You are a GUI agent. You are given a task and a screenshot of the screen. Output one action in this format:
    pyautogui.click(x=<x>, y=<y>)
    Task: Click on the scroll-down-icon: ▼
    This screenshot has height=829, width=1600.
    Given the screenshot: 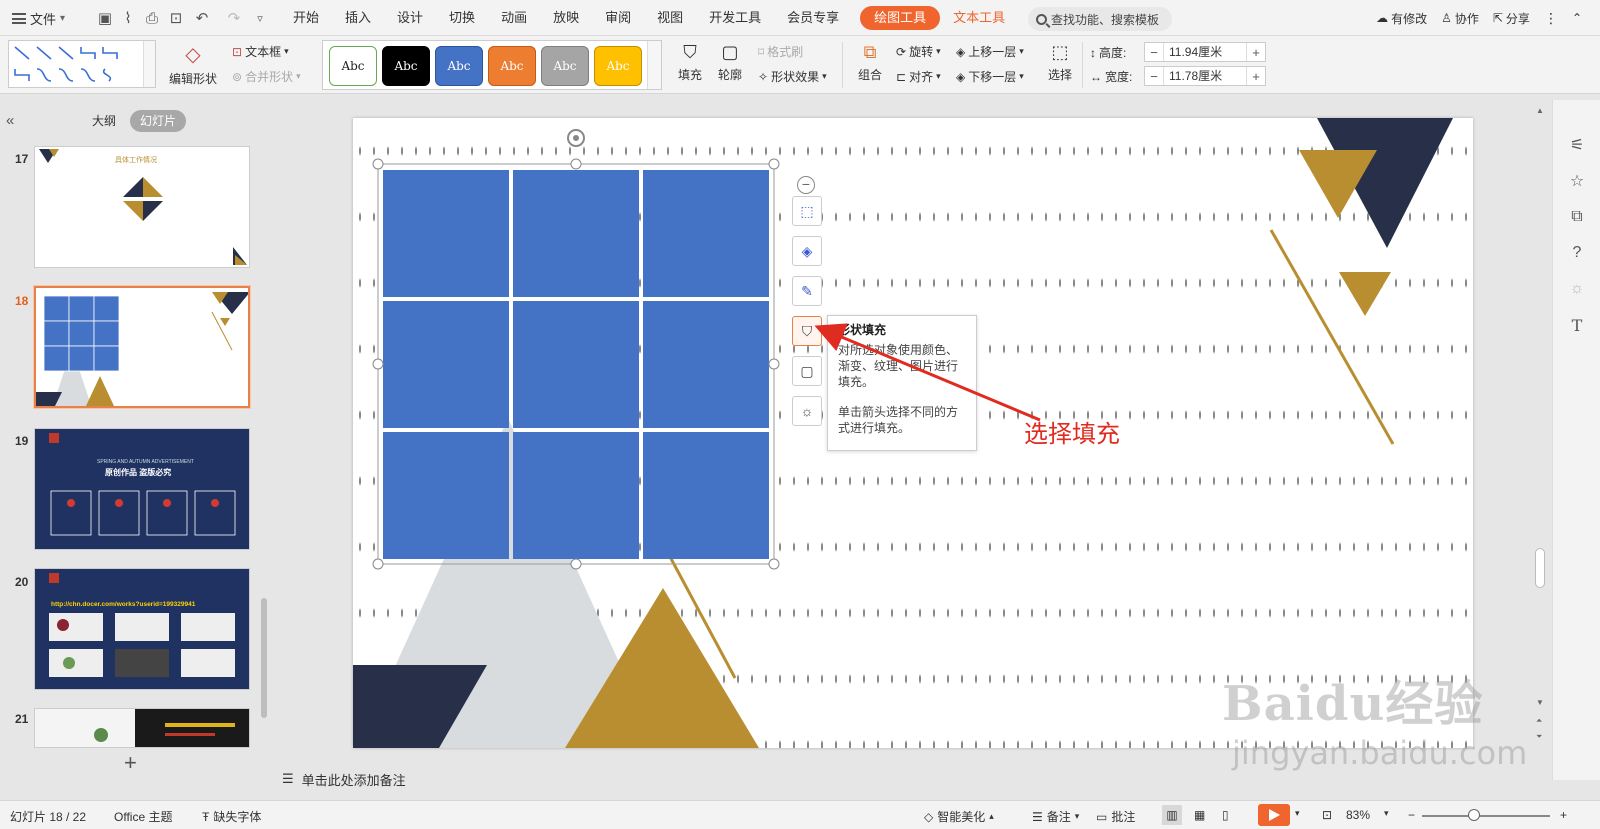 What is the action you would take?
    pyautogui.click(x=1540, y=702)
    